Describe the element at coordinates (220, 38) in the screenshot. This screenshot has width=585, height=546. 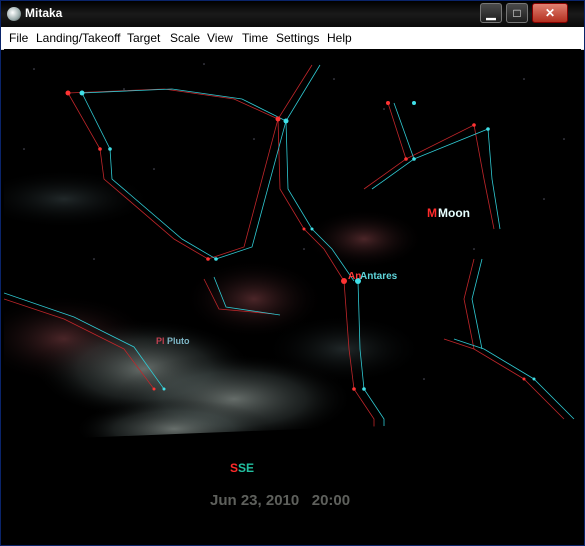
I see `menu-view: View` at that location.